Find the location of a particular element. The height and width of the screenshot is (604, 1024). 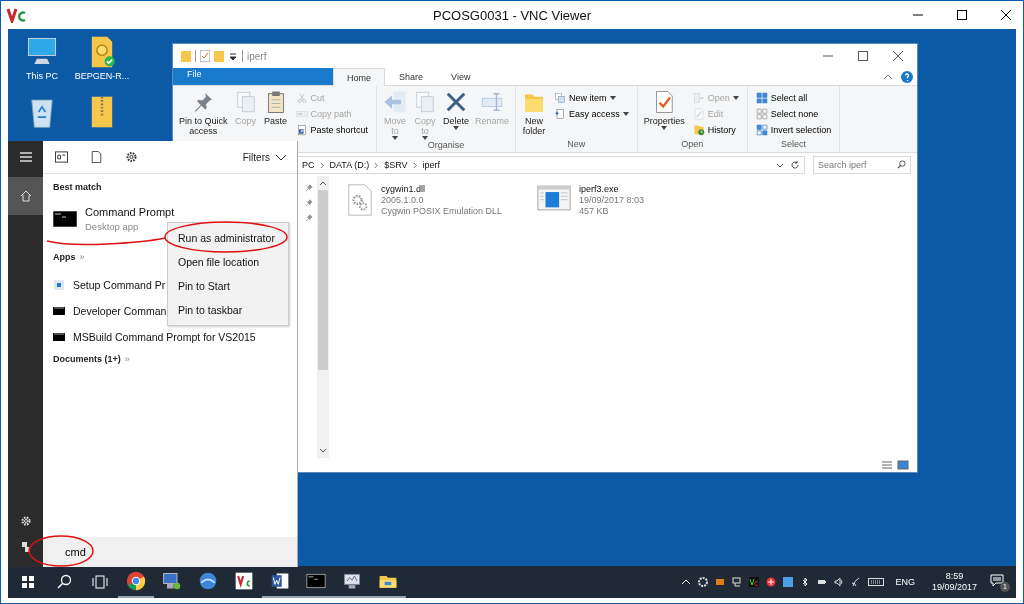

window-title: iperf is located at coordinates (257, 56).